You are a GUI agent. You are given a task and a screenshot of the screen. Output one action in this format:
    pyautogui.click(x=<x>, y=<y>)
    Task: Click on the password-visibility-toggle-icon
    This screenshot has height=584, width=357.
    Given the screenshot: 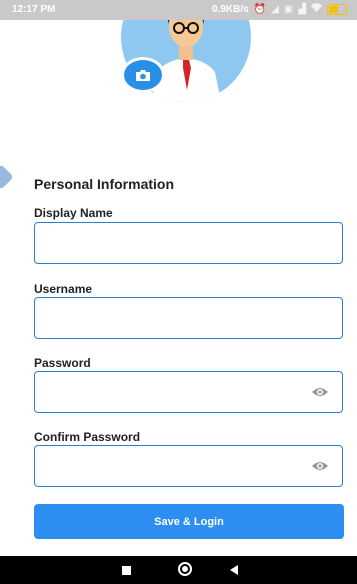 What is the action you would take?
    pyautogui.click(x=320, y=392)
    